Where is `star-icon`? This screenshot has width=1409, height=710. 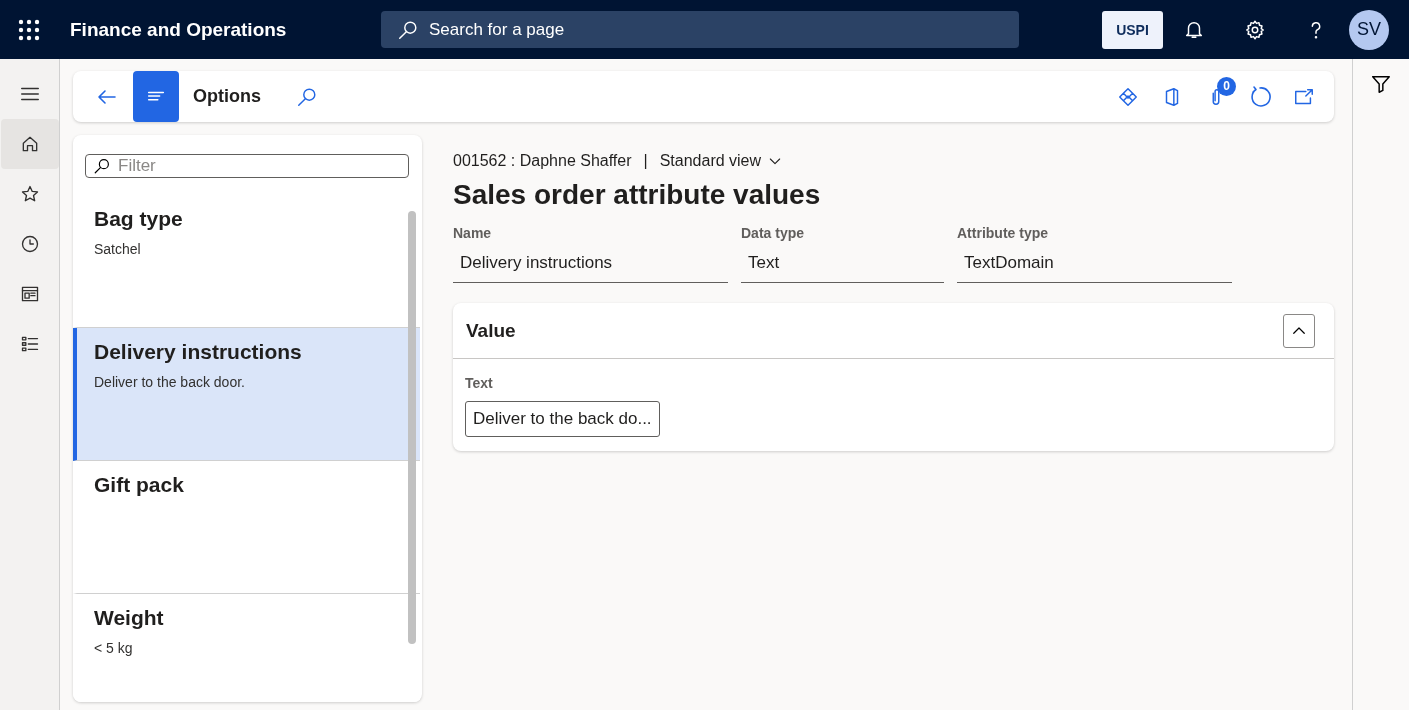 star-icon is located at coordinates (29, 194).